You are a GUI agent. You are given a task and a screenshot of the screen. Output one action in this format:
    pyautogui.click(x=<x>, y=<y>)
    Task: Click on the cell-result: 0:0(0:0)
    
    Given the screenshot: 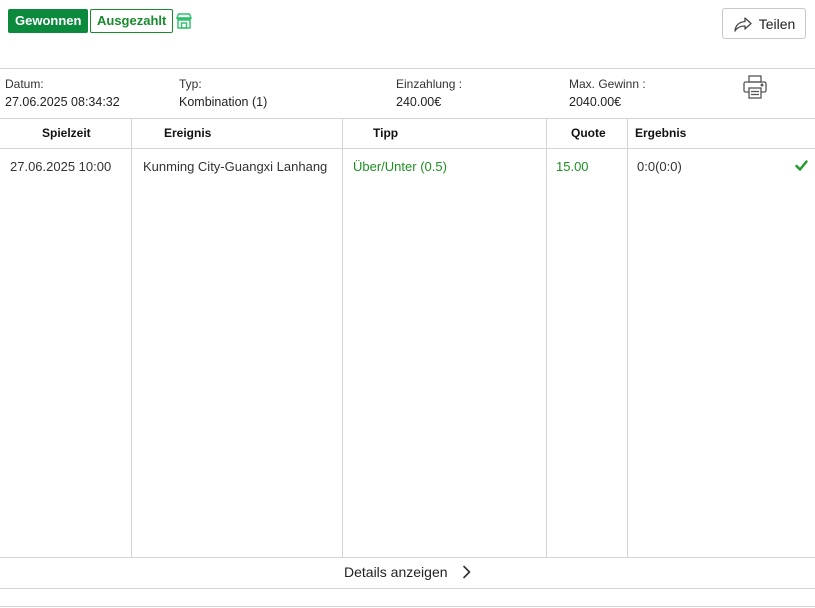 What is the action you would take?
    pyautogui.click(x=659, y=166)
    